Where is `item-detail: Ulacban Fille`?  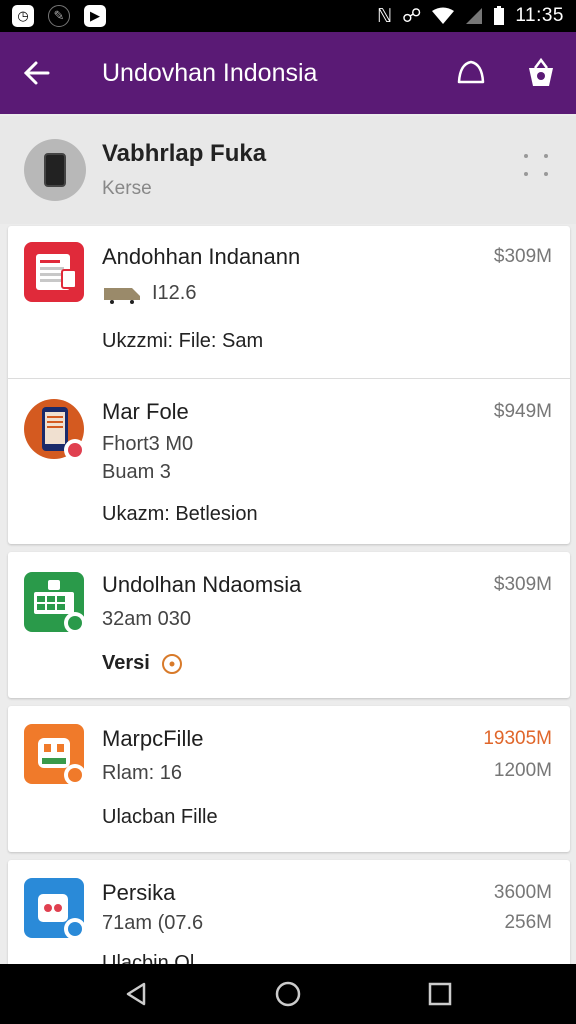 item-detail: Ulacban Fille is located at coordinates (160, 817).